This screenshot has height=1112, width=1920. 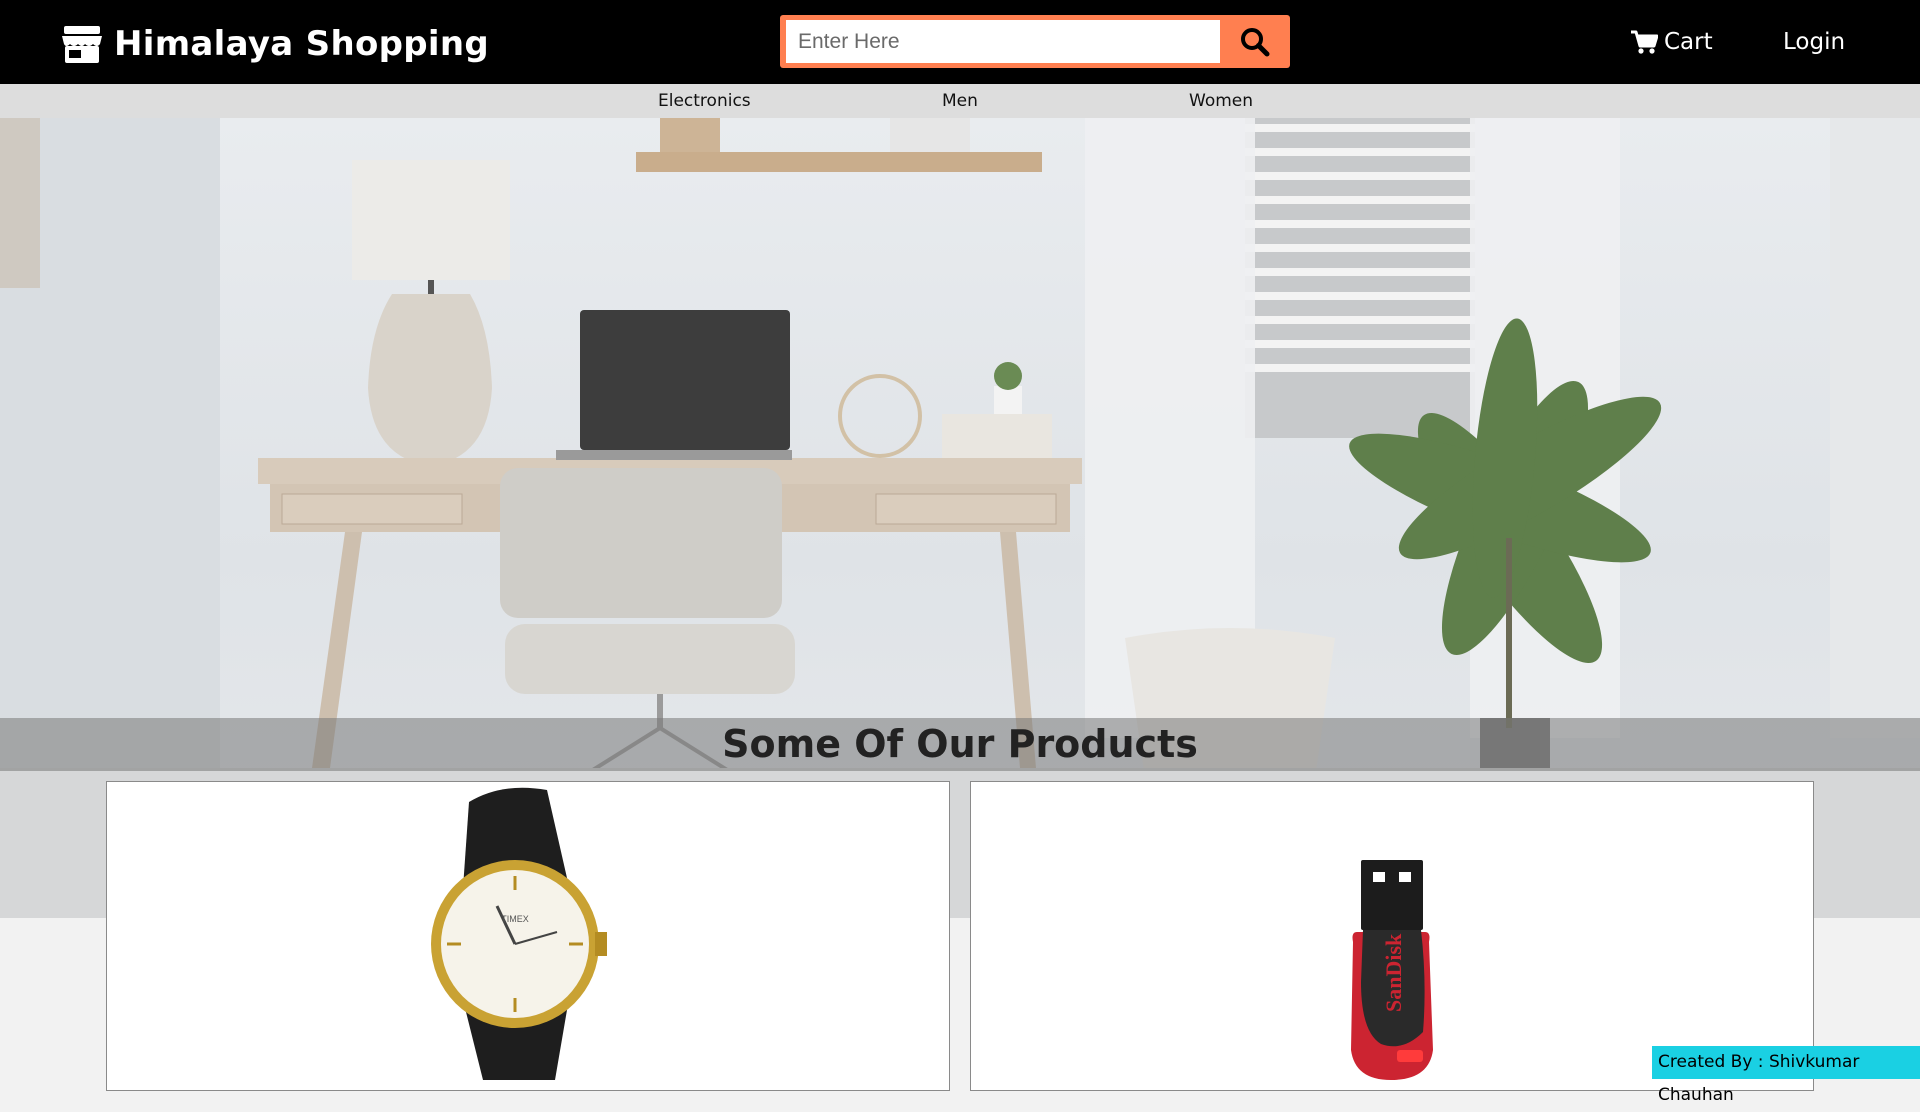 I want to click on search-input, so click(x=1003, y=41).